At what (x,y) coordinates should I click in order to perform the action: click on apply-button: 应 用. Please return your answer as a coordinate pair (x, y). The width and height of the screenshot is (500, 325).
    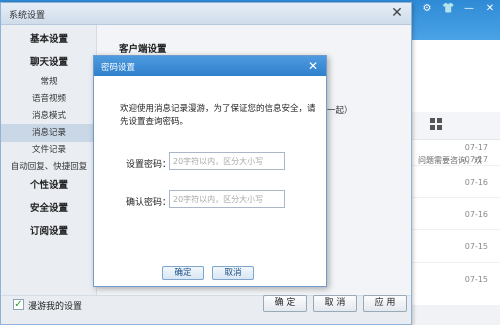
    Looking at the image, I should click on (385, 303).